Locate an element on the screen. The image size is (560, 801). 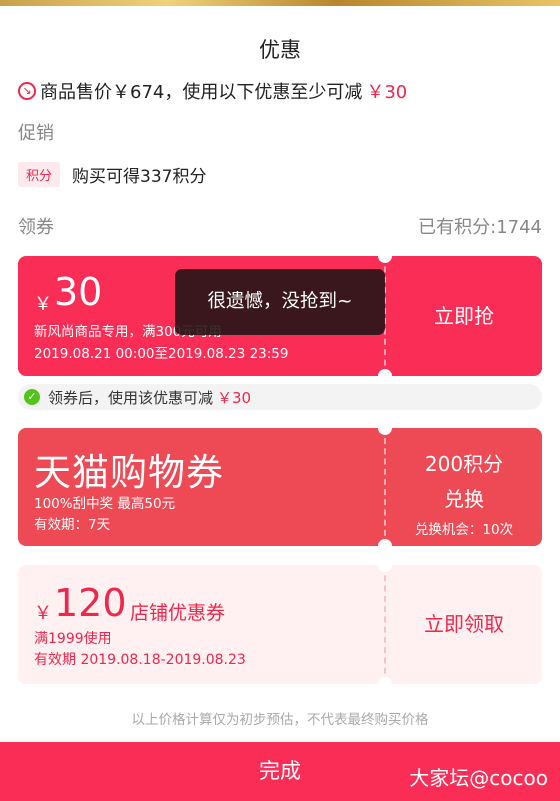
coupon-amount: 30 is located at coordinates (78, 292).